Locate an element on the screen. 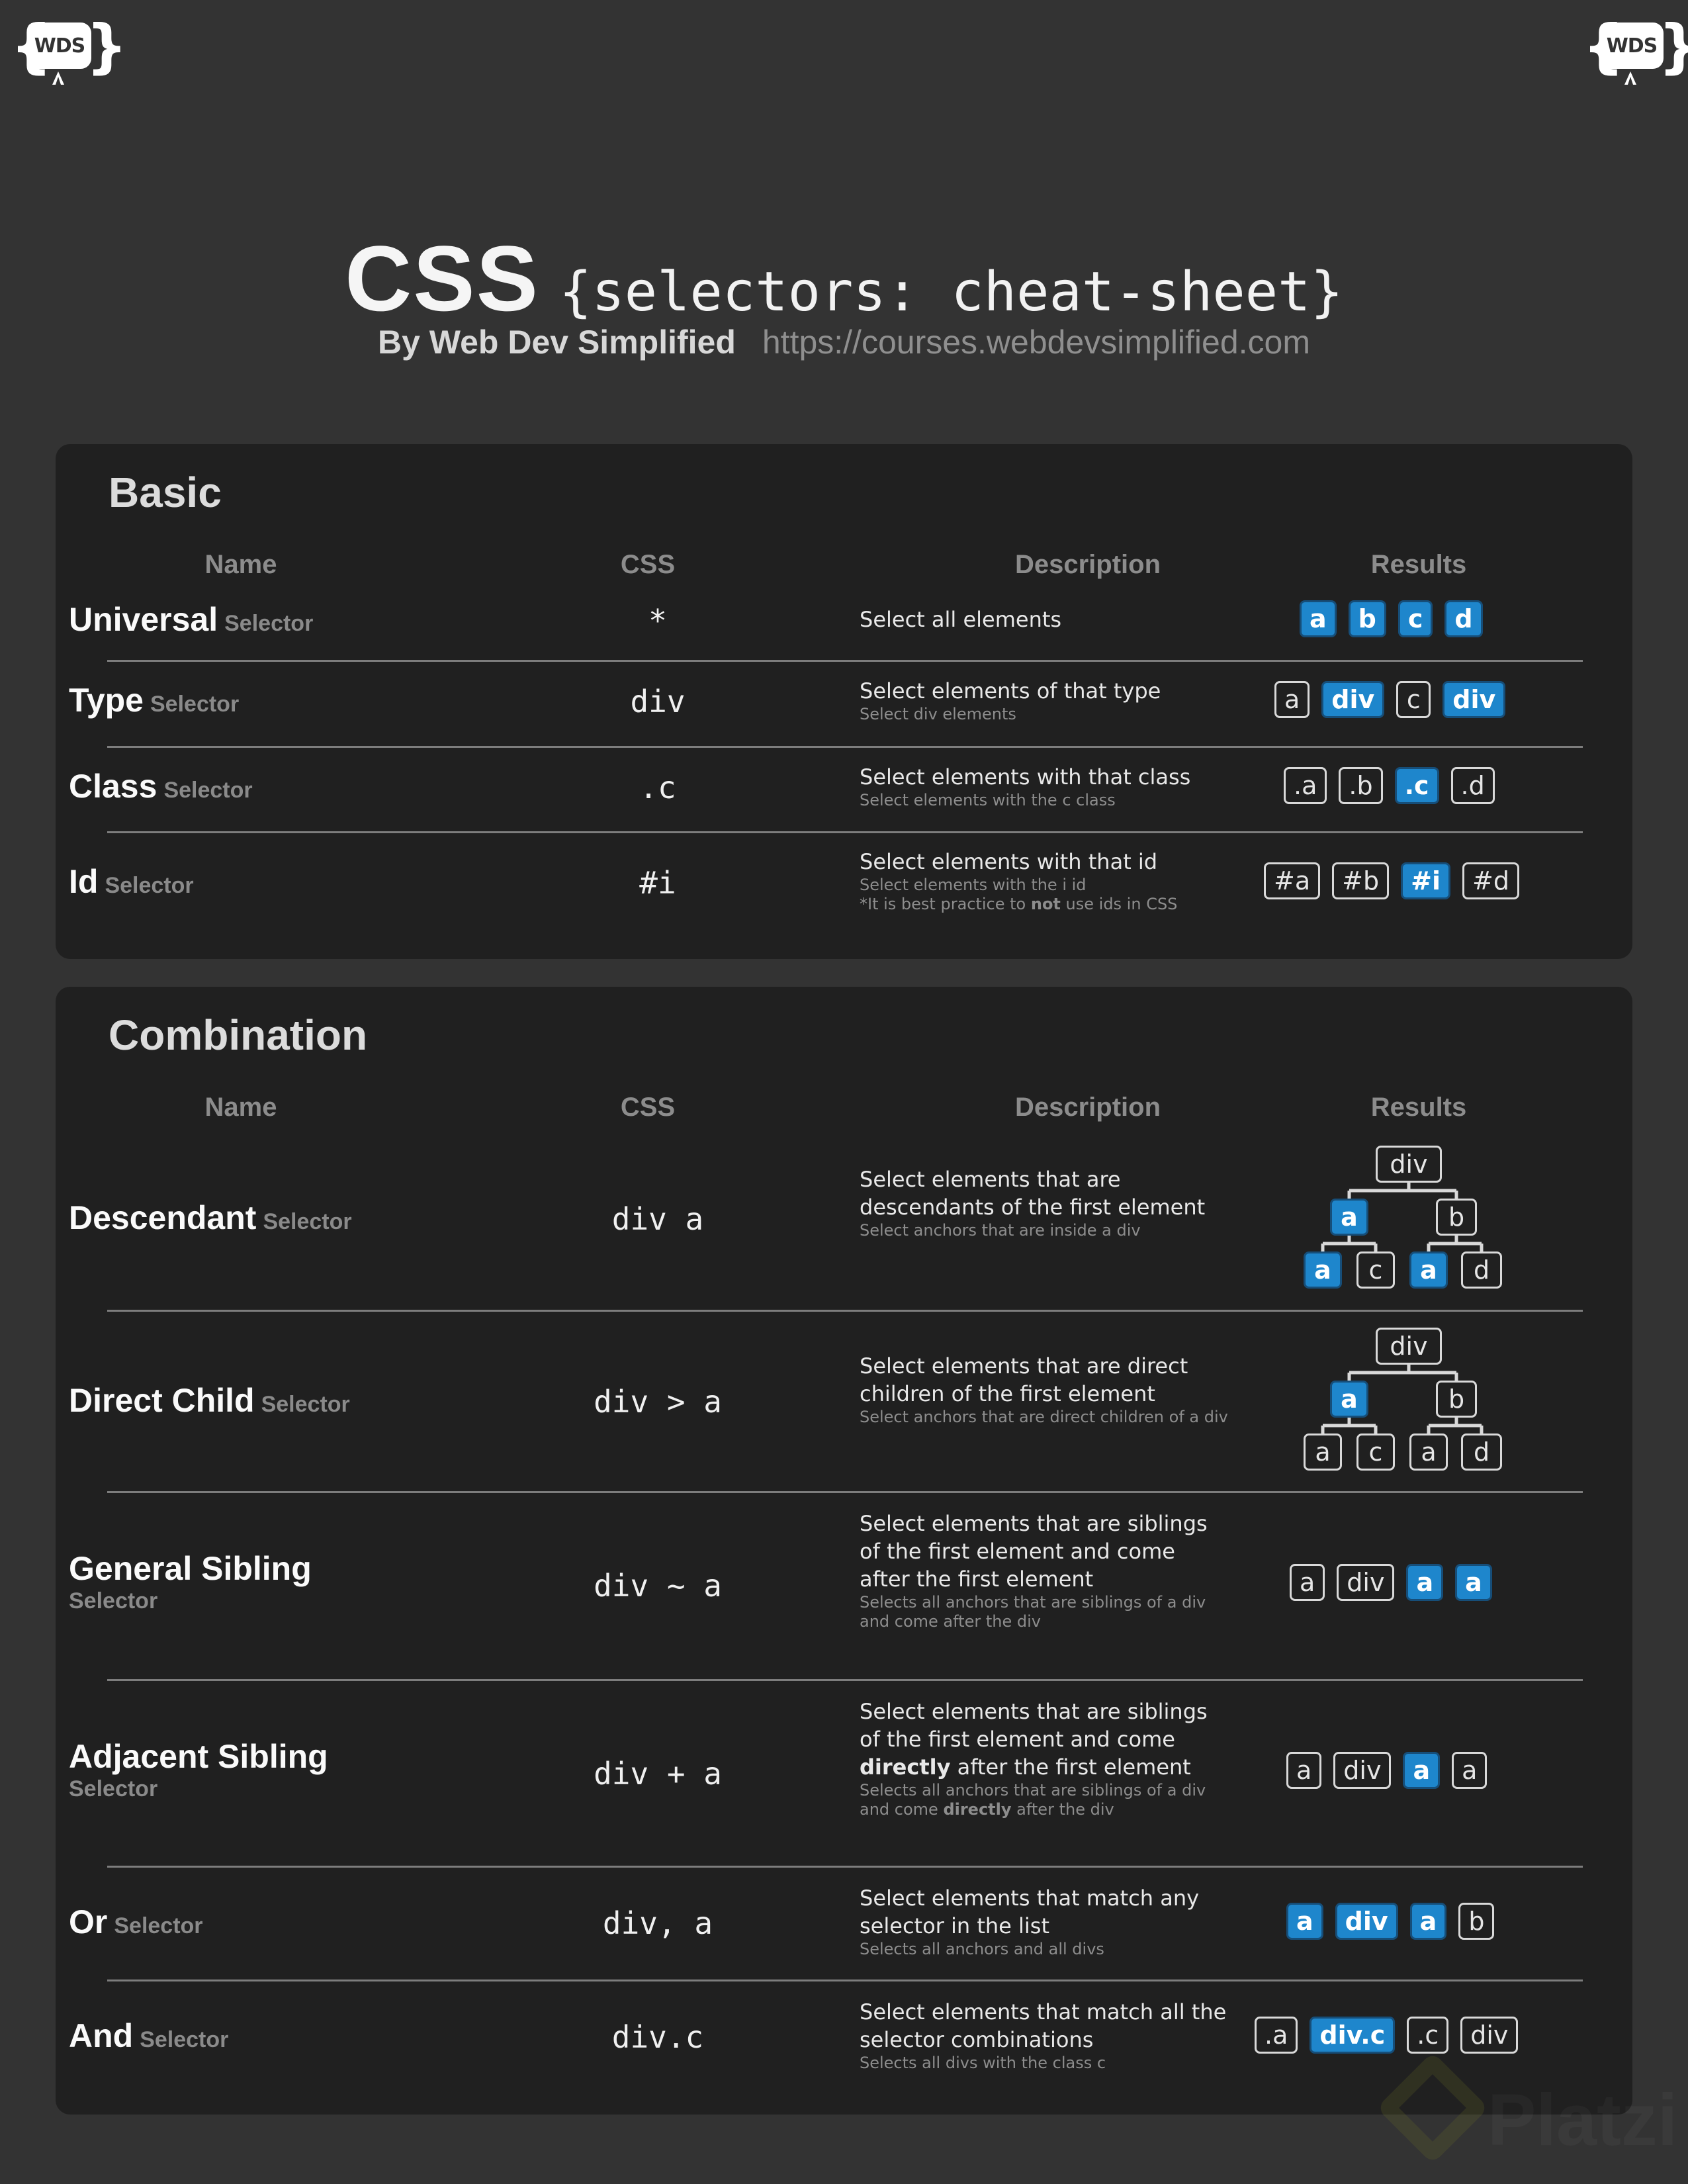 Image resolution: width=1688 pixels, height=2184 pixels. selector-name-main: Class is located at coordinates (113, 786).